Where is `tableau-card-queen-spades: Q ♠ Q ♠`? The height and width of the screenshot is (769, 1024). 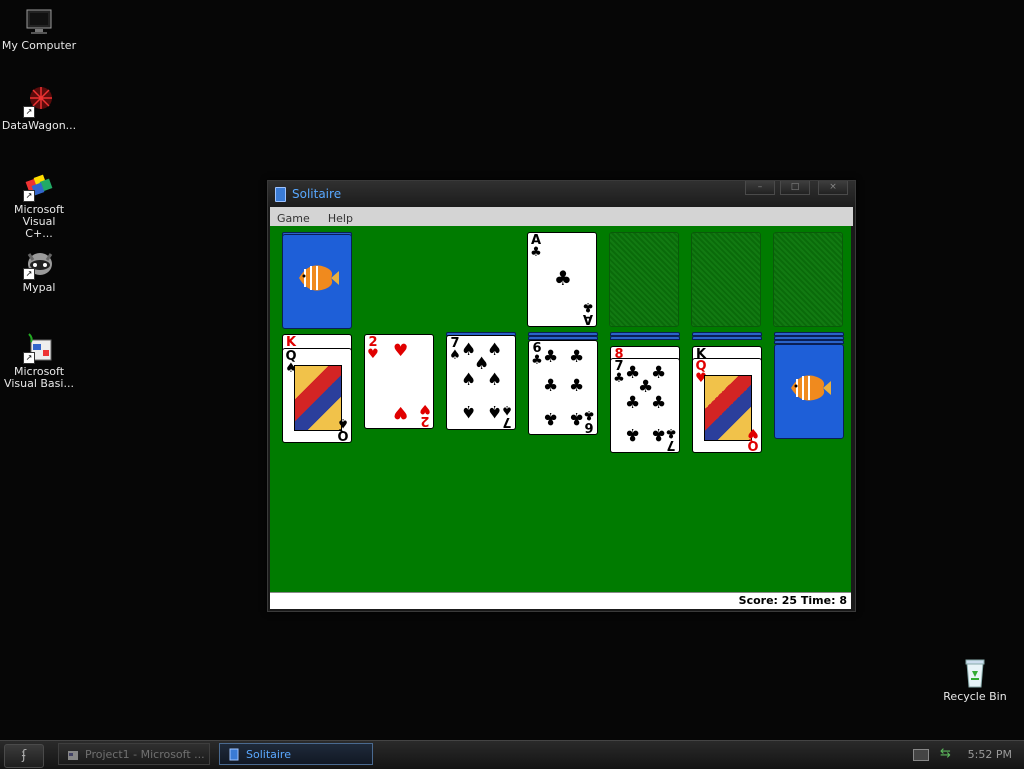 tableau-card-queen-spades: Q ♠ Q ♠ is located at coordinates (317, 395).